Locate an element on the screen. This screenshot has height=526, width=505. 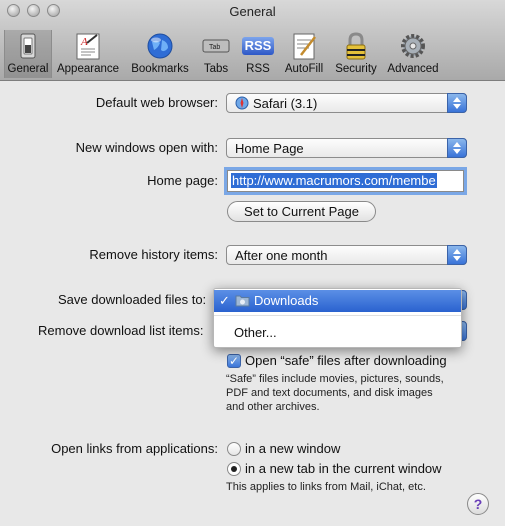
globe-icon is located at coordinates (160, 46).